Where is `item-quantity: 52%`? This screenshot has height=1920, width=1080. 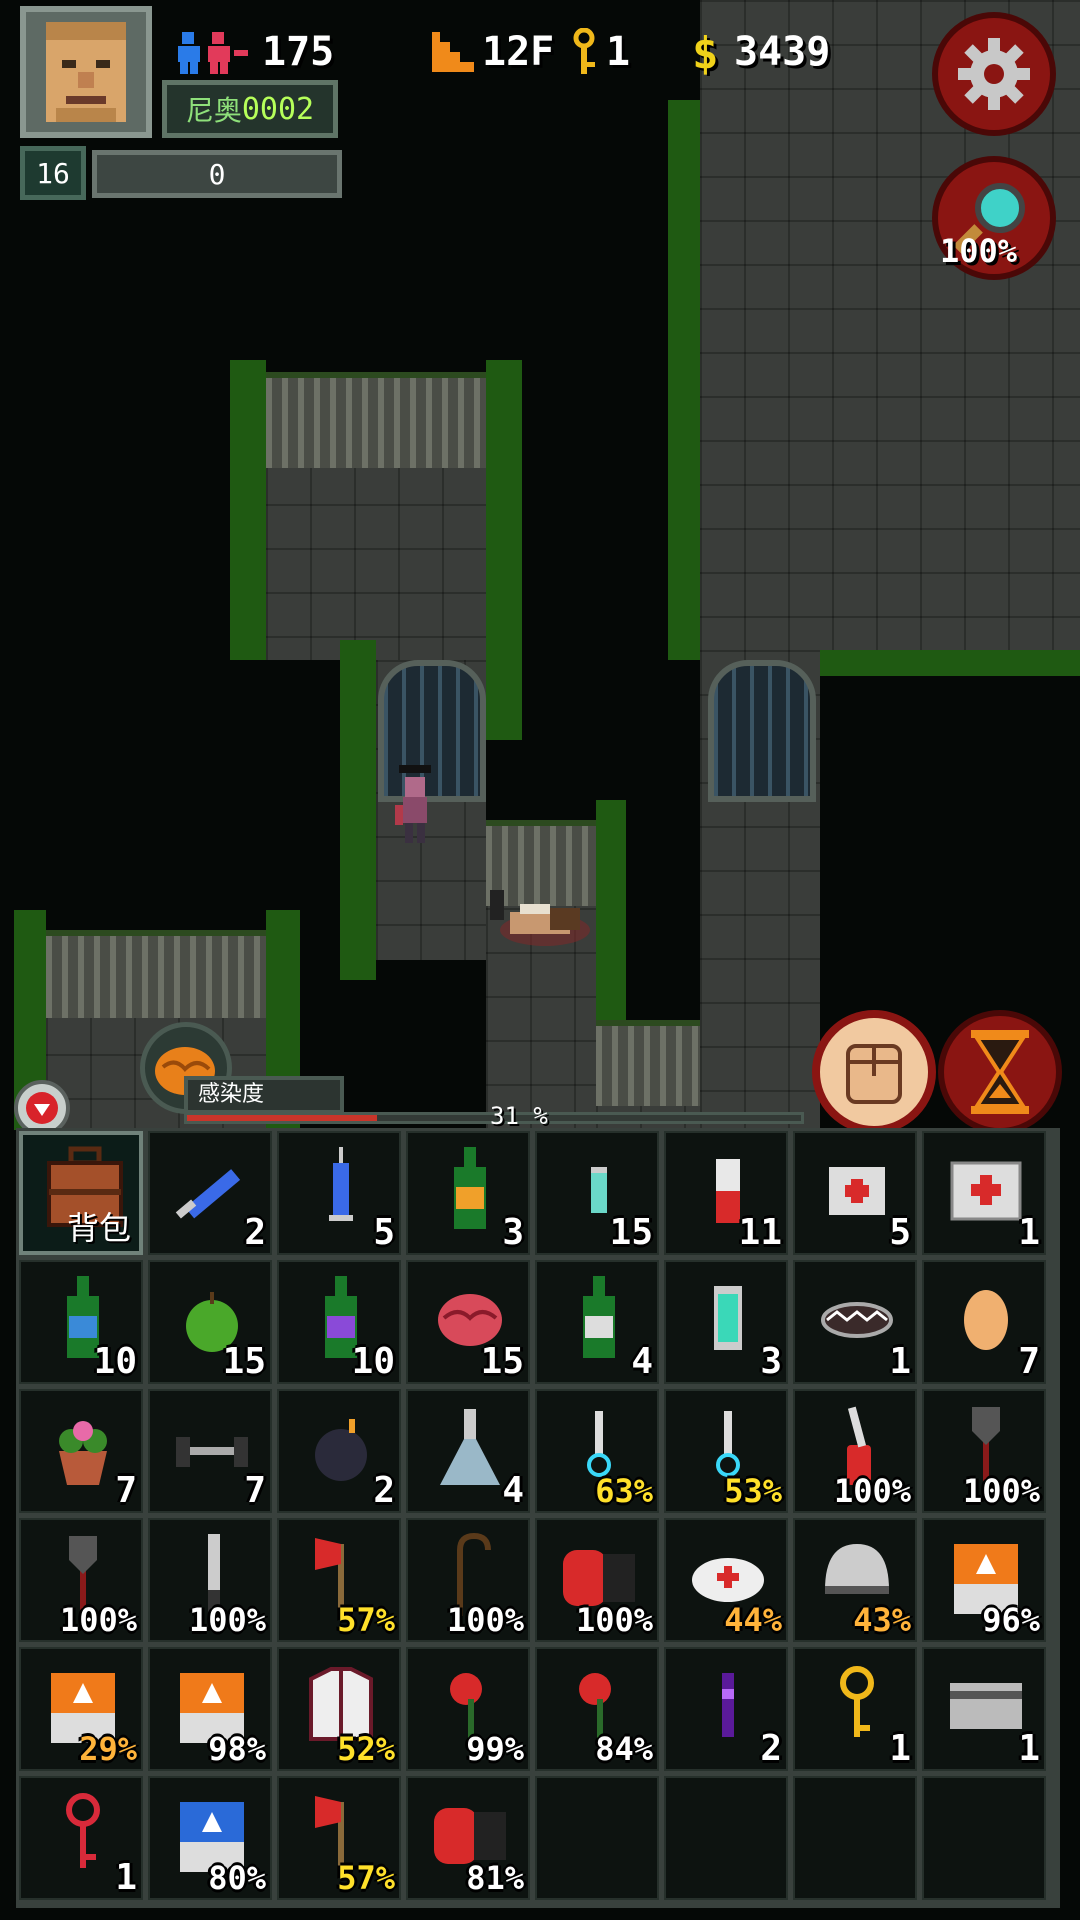
item-quantity: 52% is located at coordinates (366, 1749).